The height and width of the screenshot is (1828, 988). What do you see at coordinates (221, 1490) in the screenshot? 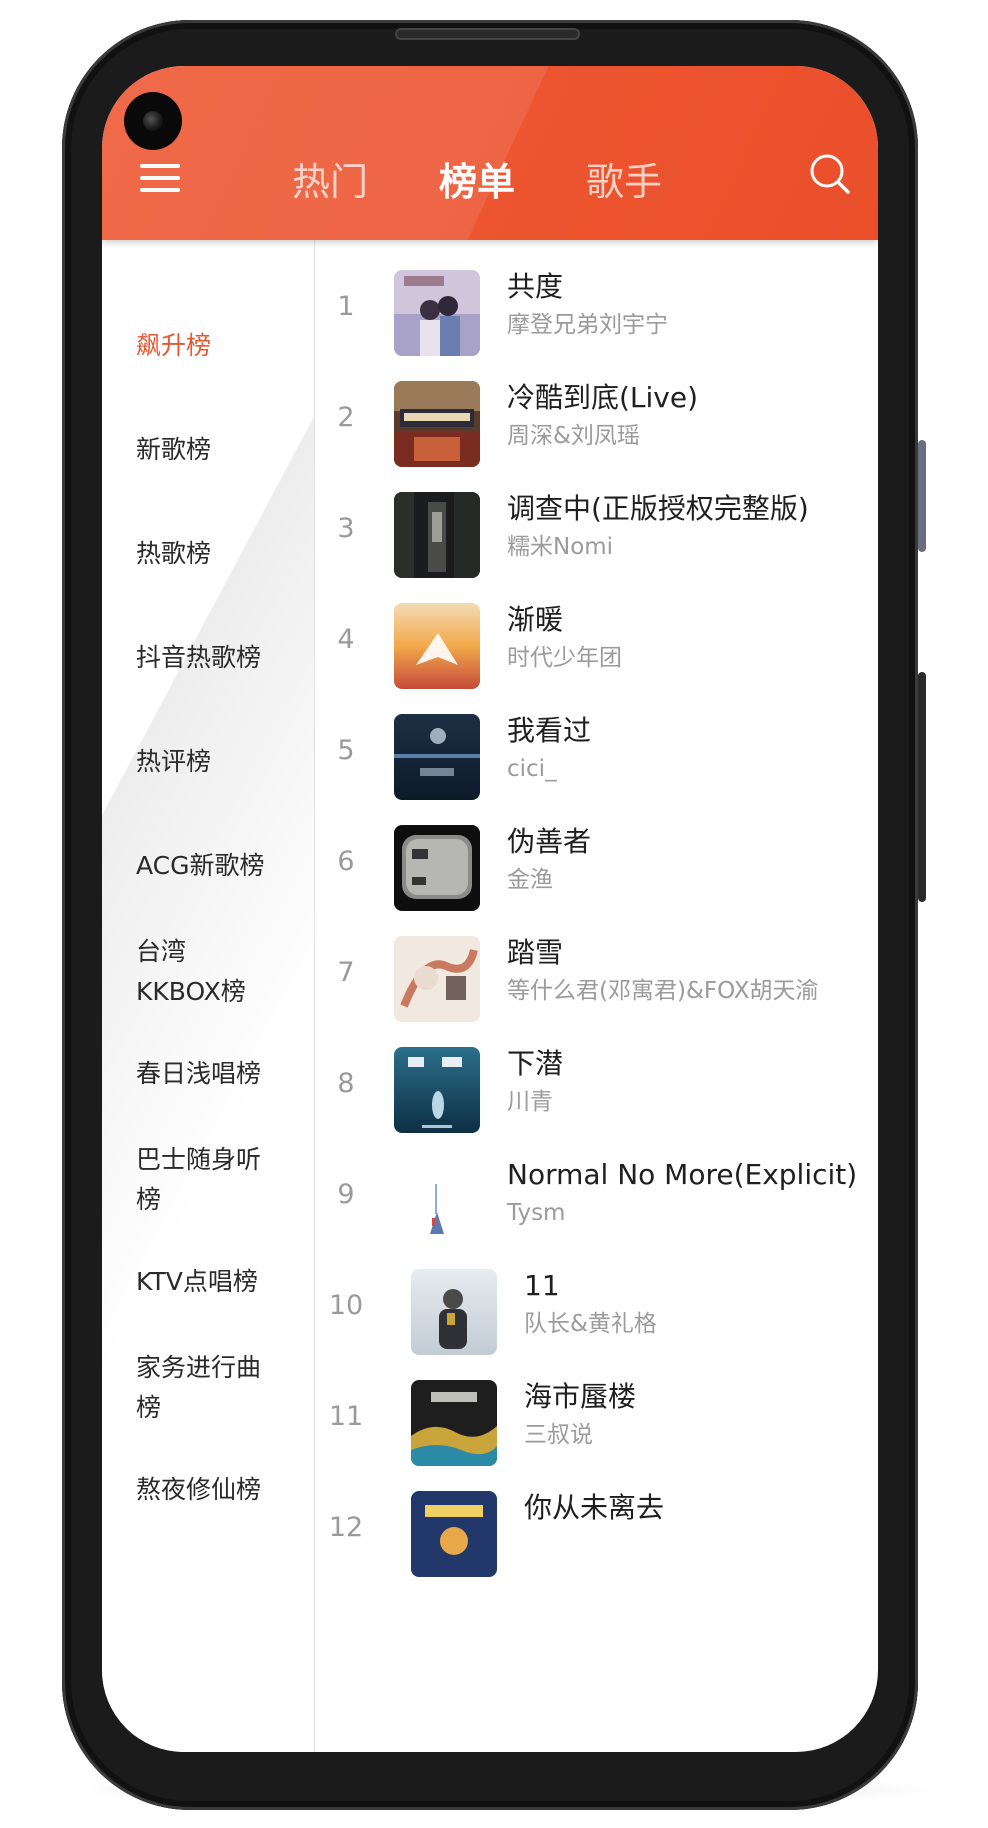
I see `sidebar-item-late-night: 熬夜修仙榜` at bounding box center [221, 1490].